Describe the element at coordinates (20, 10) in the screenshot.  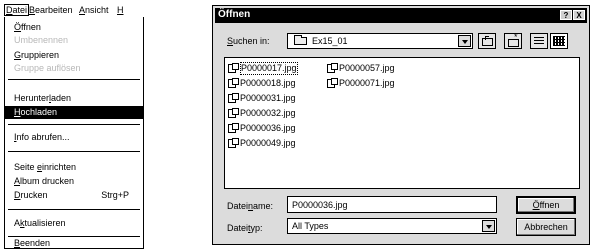
I see `menu-datei-rest: atei` at that location.